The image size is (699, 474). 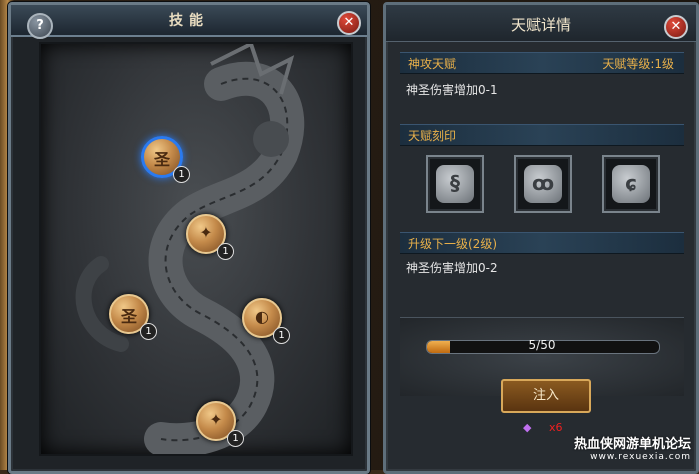 What do you see at coordinates (556, 427) in the screenshot?
I see `item-count: x6` at bounding box center [556, 427].